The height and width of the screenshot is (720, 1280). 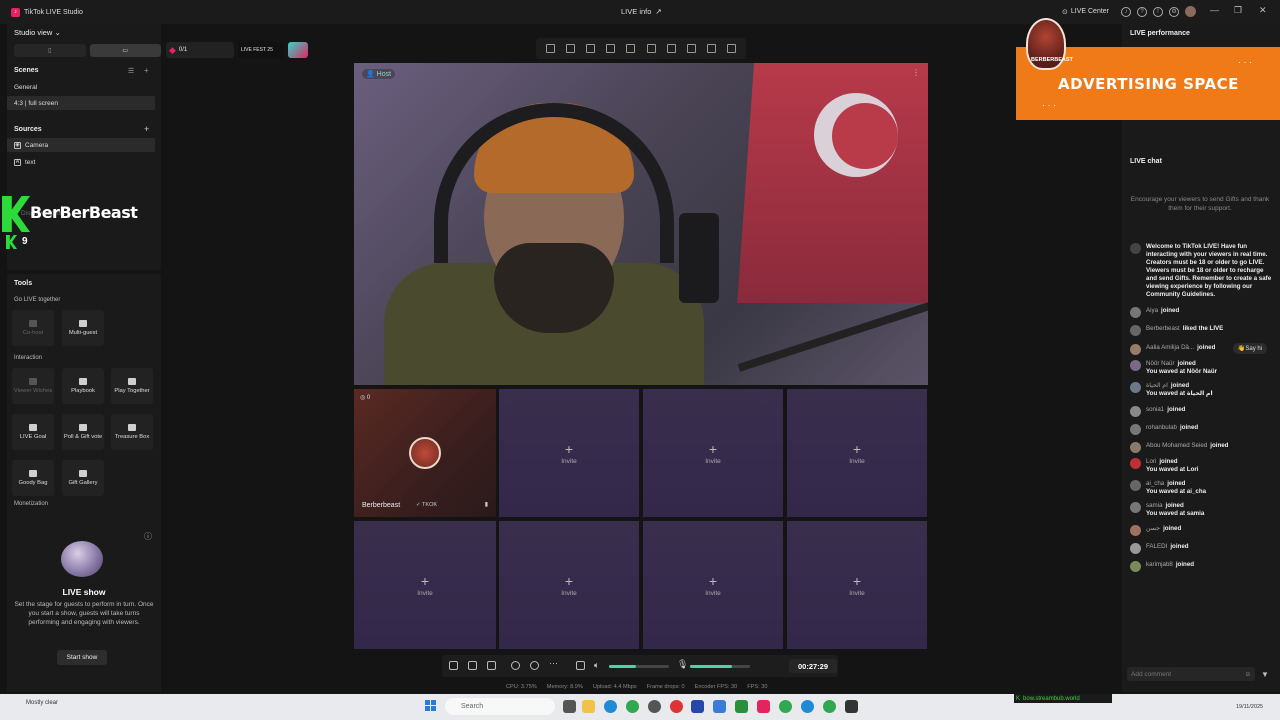 What do you see at coordinates (81, 145) in the screenshot?
I see `source-item-camera: ◉ Camera` at bounding box center [81, 145].